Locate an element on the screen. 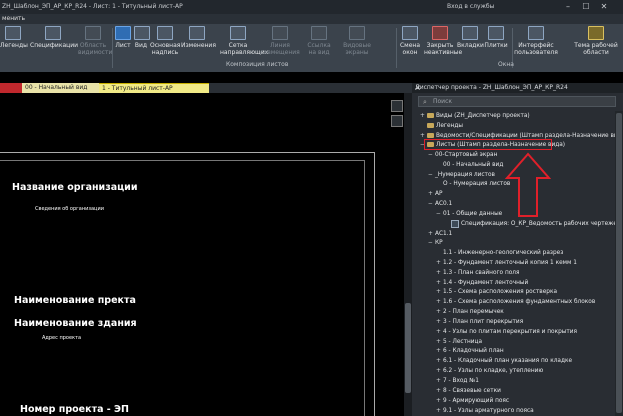  tree-item-label: 9.1 - Узлы арматурного пояса is located at coordinates (488, 411).